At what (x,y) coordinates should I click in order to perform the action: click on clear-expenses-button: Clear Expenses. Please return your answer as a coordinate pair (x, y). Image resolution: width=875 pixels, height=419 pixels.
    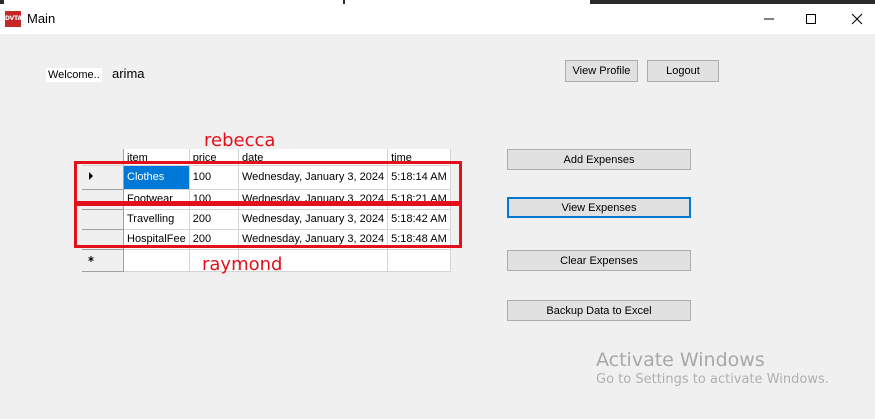
    Looking at the image, I should click on (599, 260).